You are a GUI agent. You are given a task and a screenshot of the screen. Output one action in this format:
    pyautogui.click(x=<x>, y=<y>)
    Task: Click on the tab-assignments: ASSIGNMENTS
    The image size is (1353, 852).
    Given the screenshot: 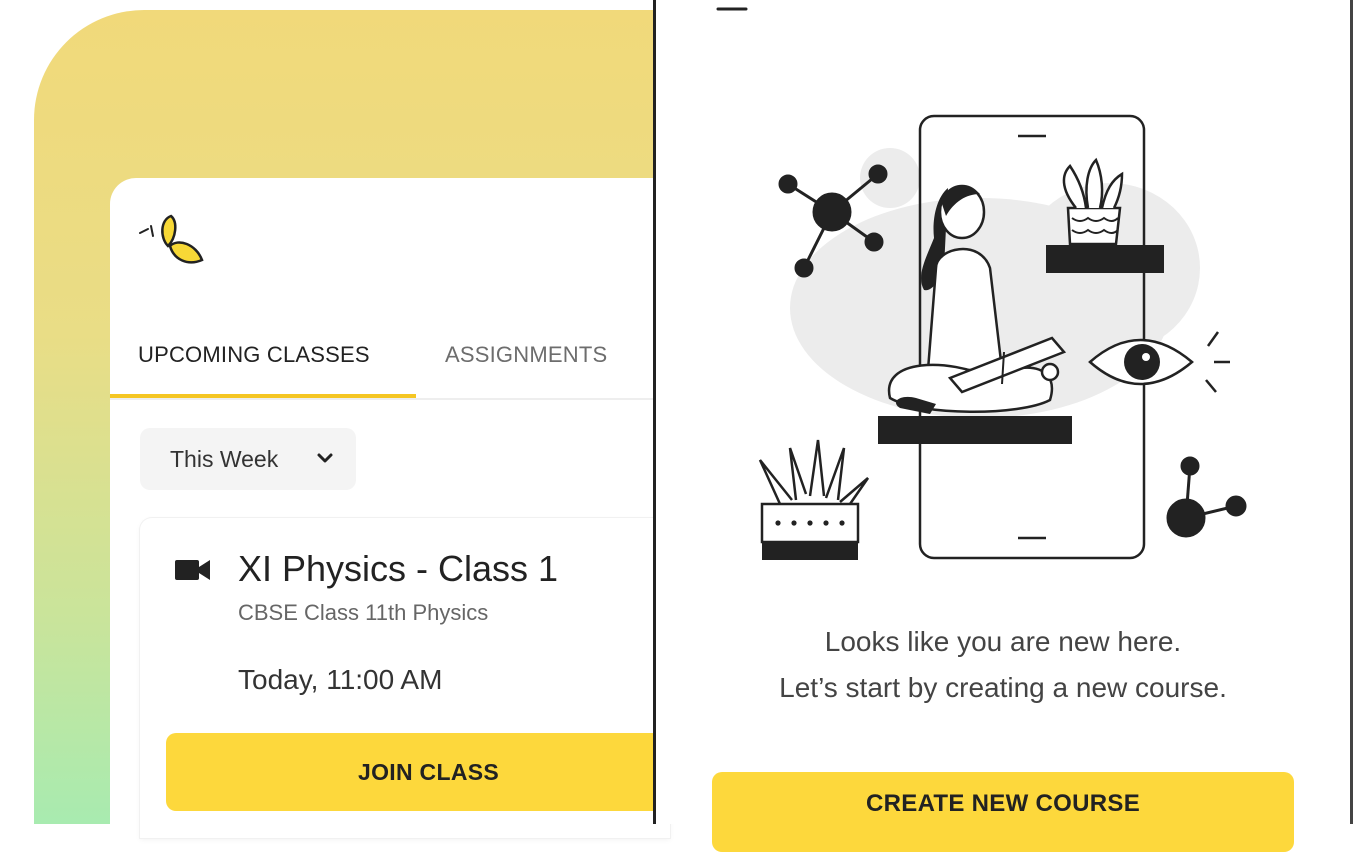 What is the action you would take?
    pyautogui.click(x=526, y=355)
    